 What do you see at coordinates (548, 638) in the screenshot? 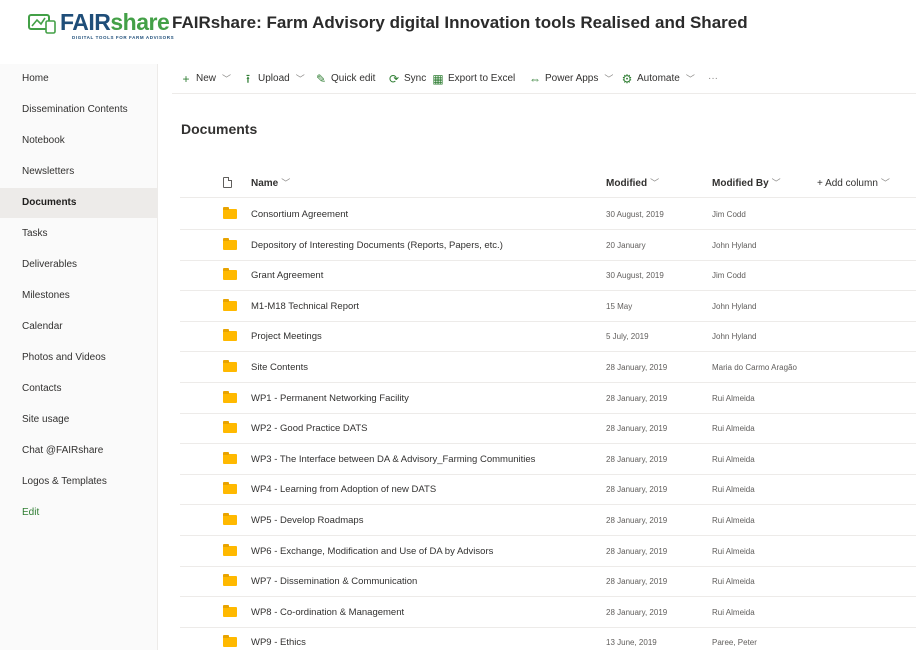
I see `table-row: WP9 - Ethics 13 June, 2019 Paree, Peter` at bounding box center [548, 638].